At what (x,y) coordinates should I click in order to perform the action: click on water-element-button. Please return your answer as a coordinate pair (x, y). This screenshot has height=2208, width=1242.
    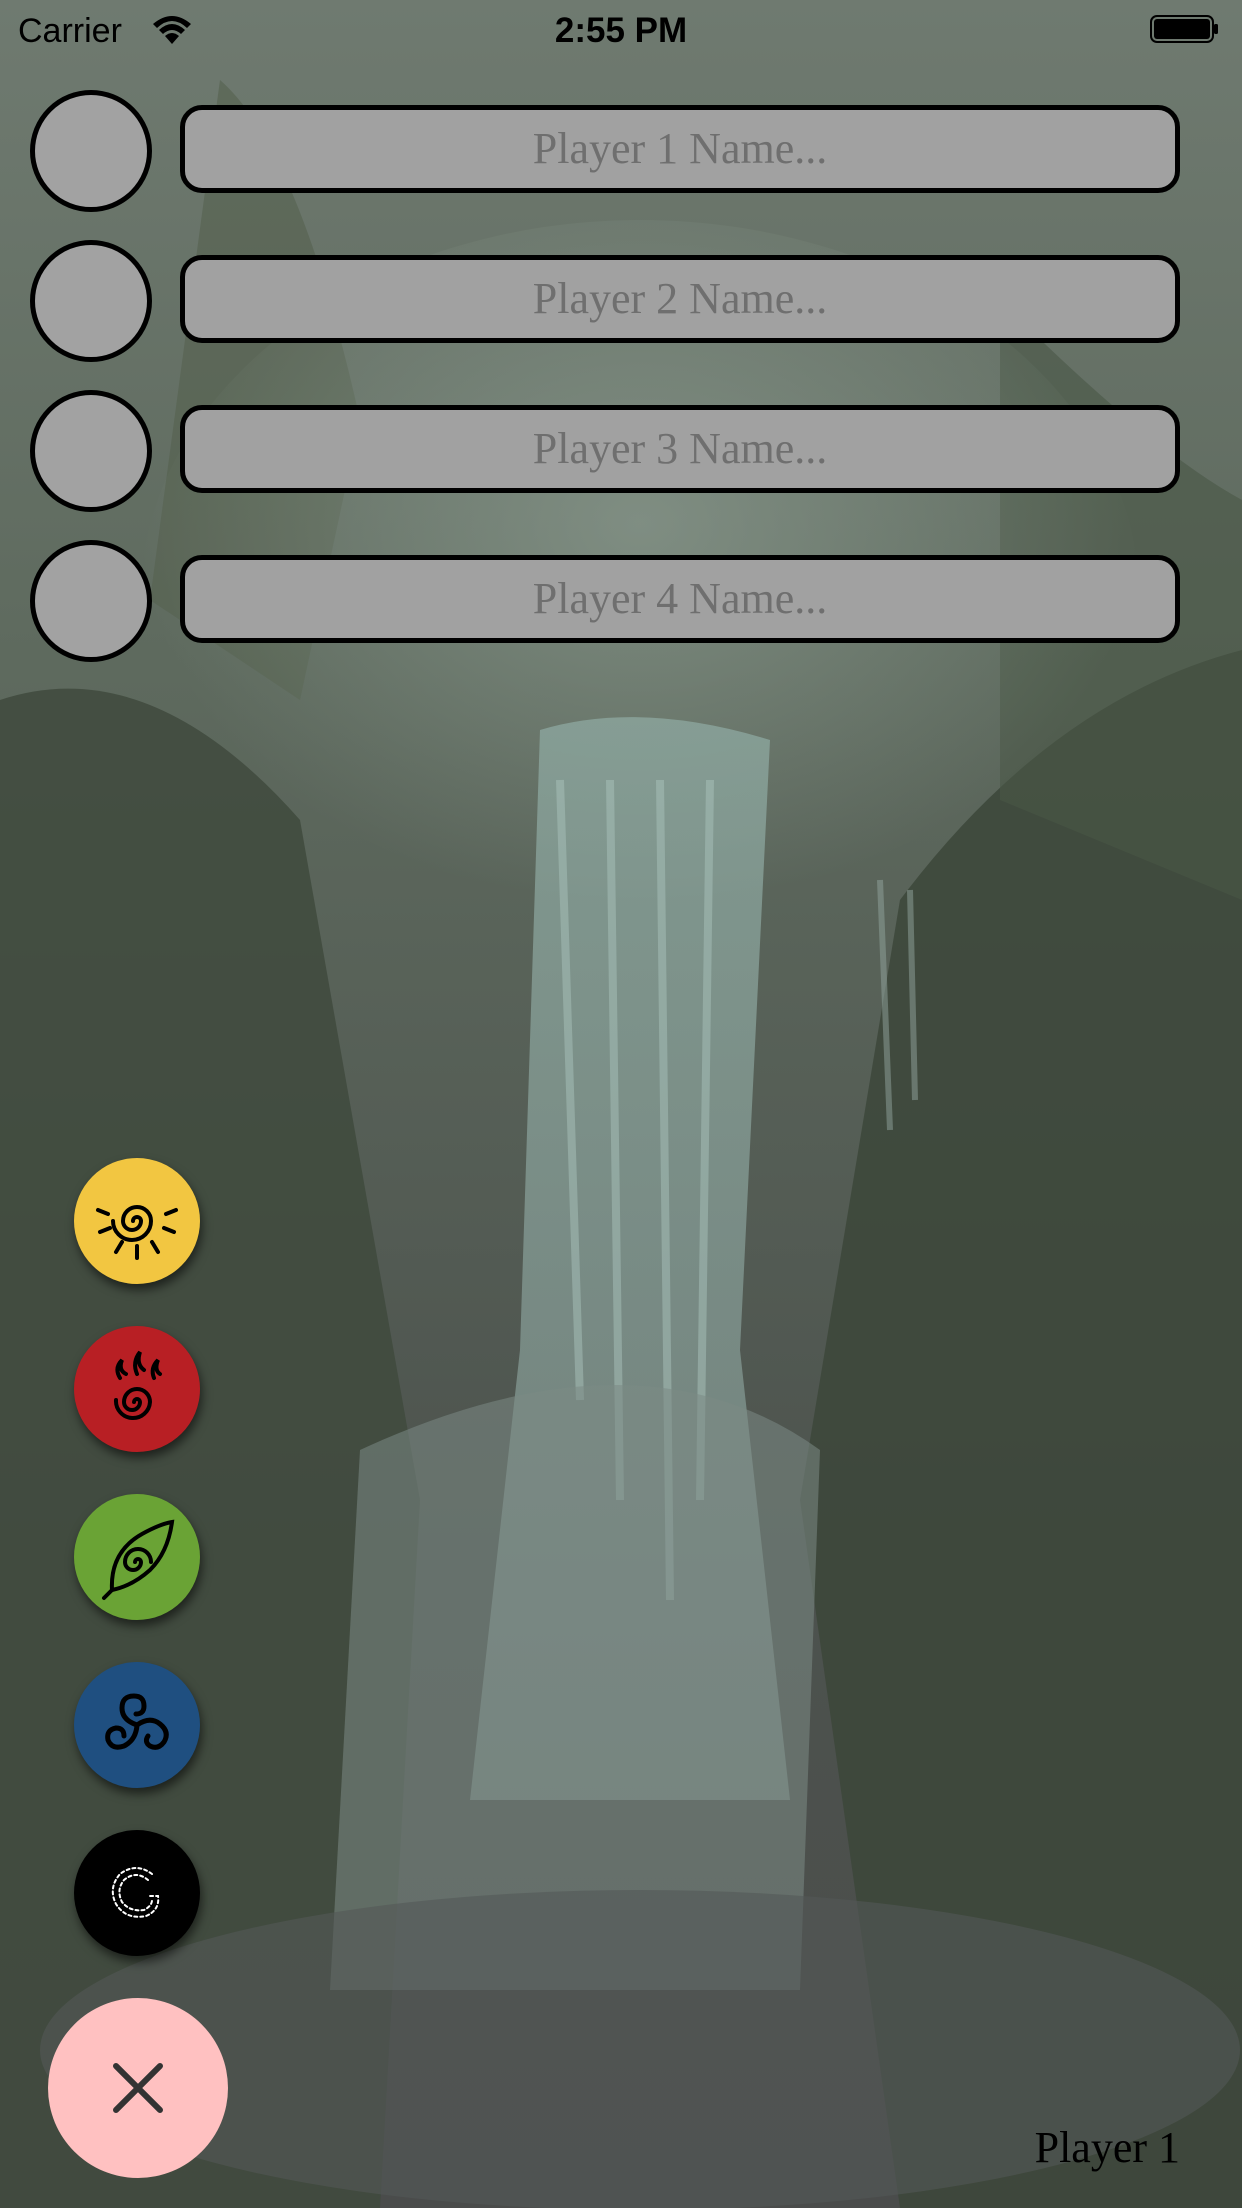
    Looking at the image, I should click on (137, 1725).